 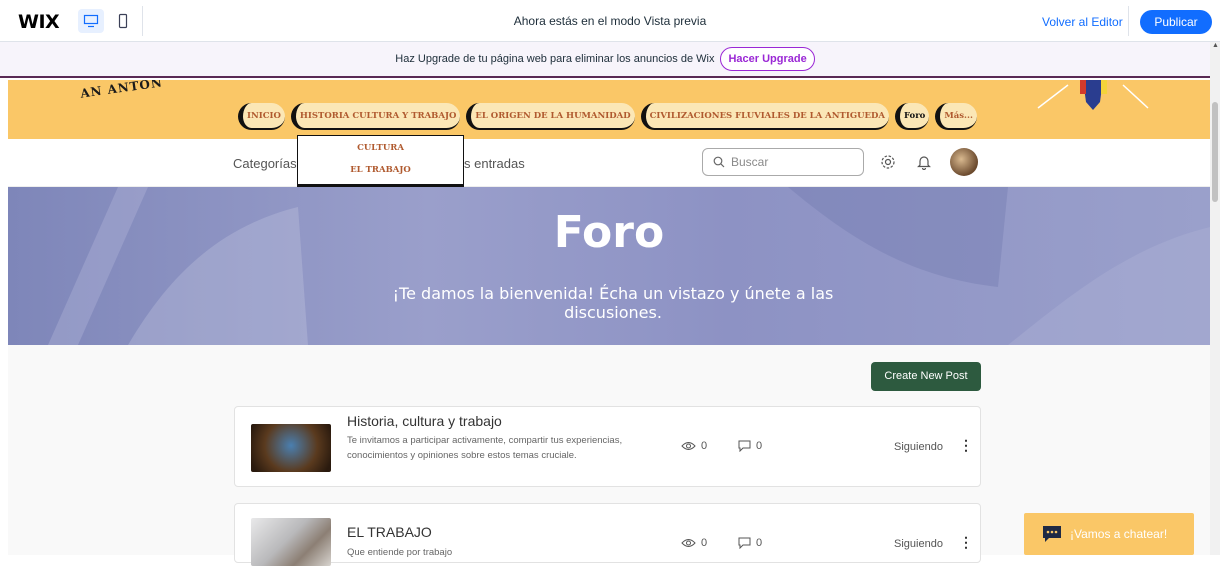 What do you see at coordinates (550, 116) in the screenshot?
I see `nav-origen-humanidad: EL ORIGEN DE LA HUMANIDAD` at bounding box center [550, 116].